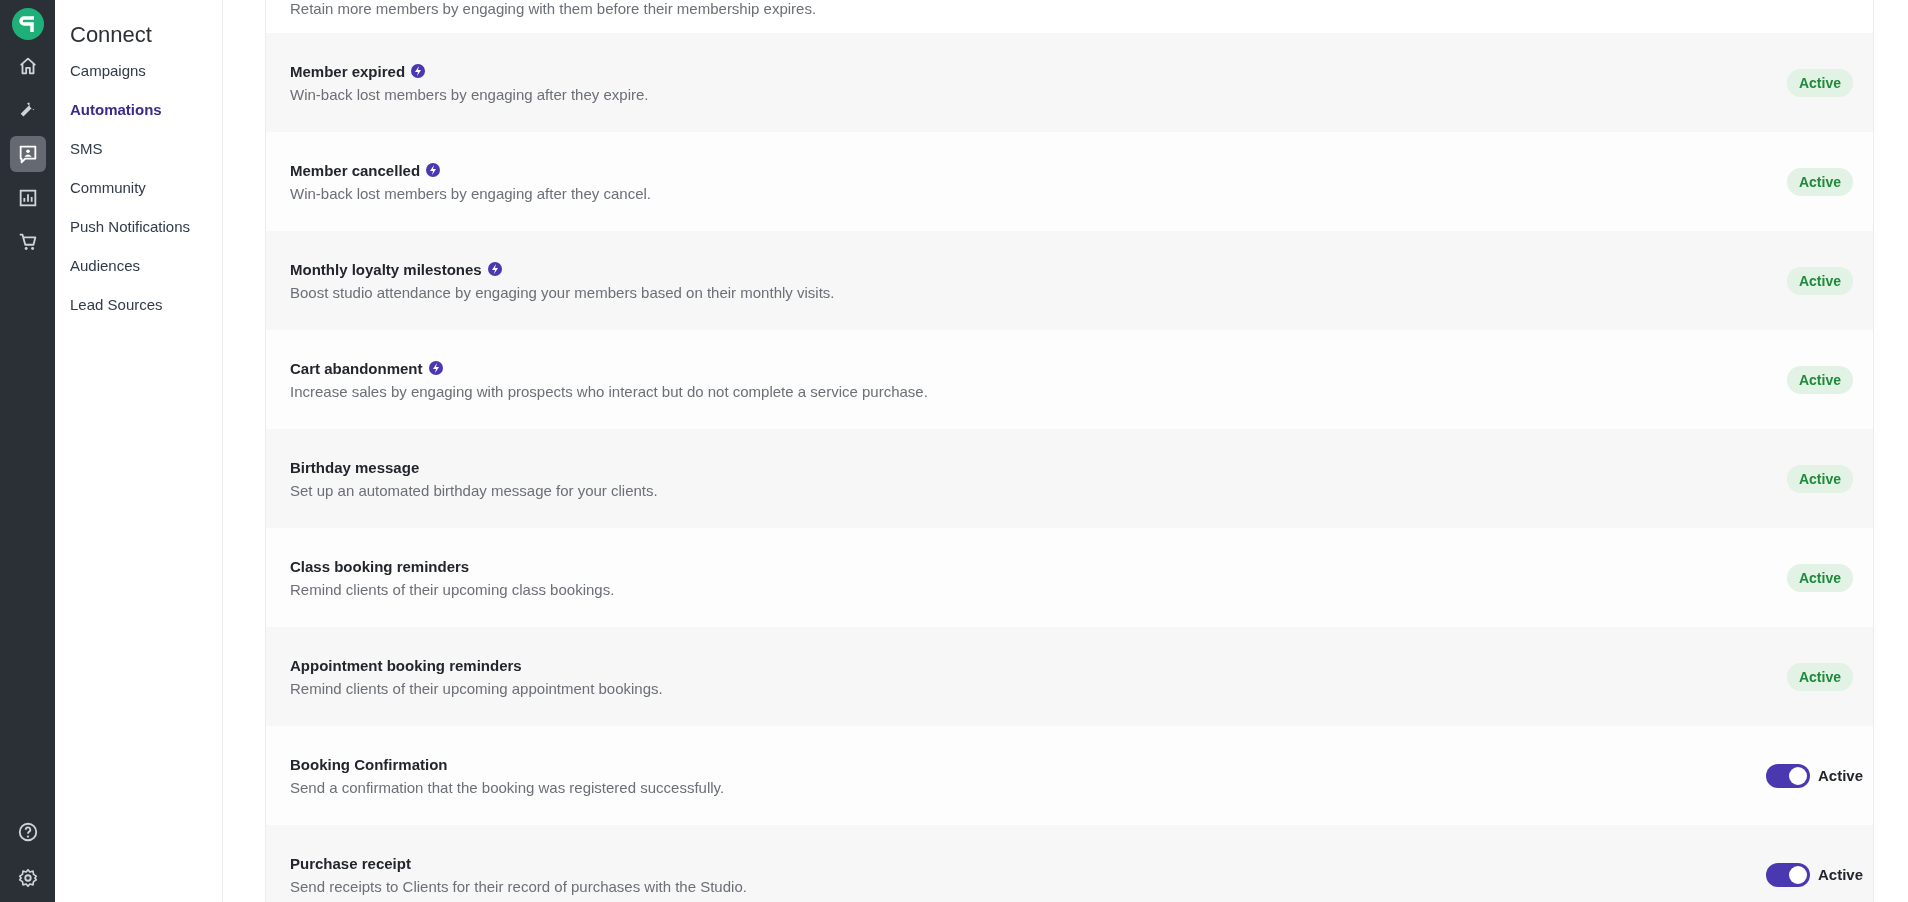 This screenshot has width=1908, height=902. Describe the element at coordinates (27, 154) in the screenshot. I see `nav-button` at that location.